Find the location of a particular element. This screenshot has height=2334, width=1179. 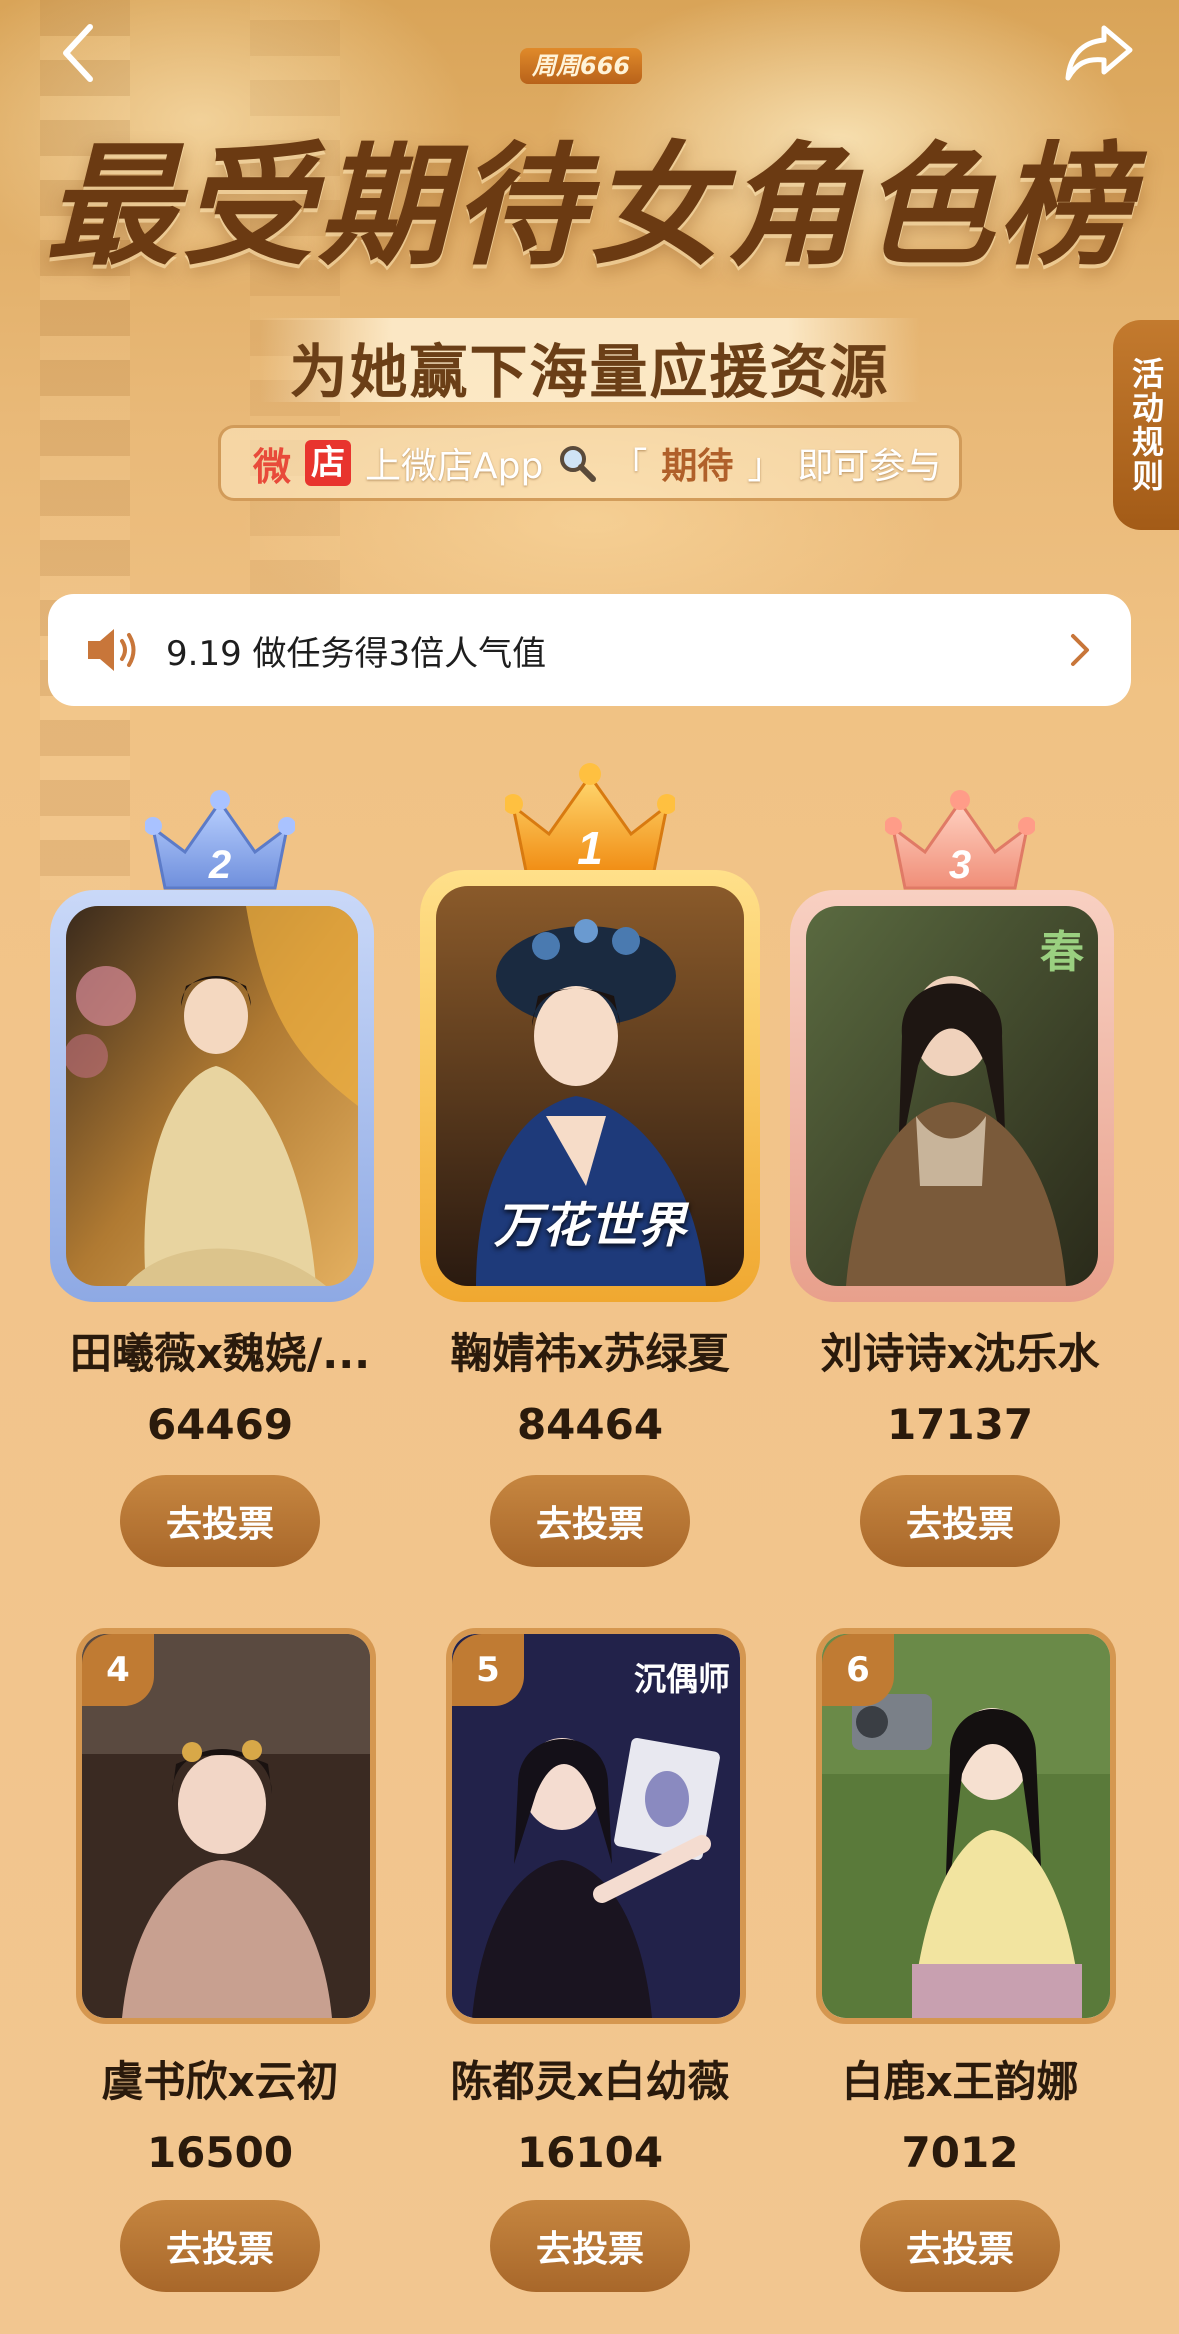

rank-3-photo: 春 is located at coordinates (952, 1096).